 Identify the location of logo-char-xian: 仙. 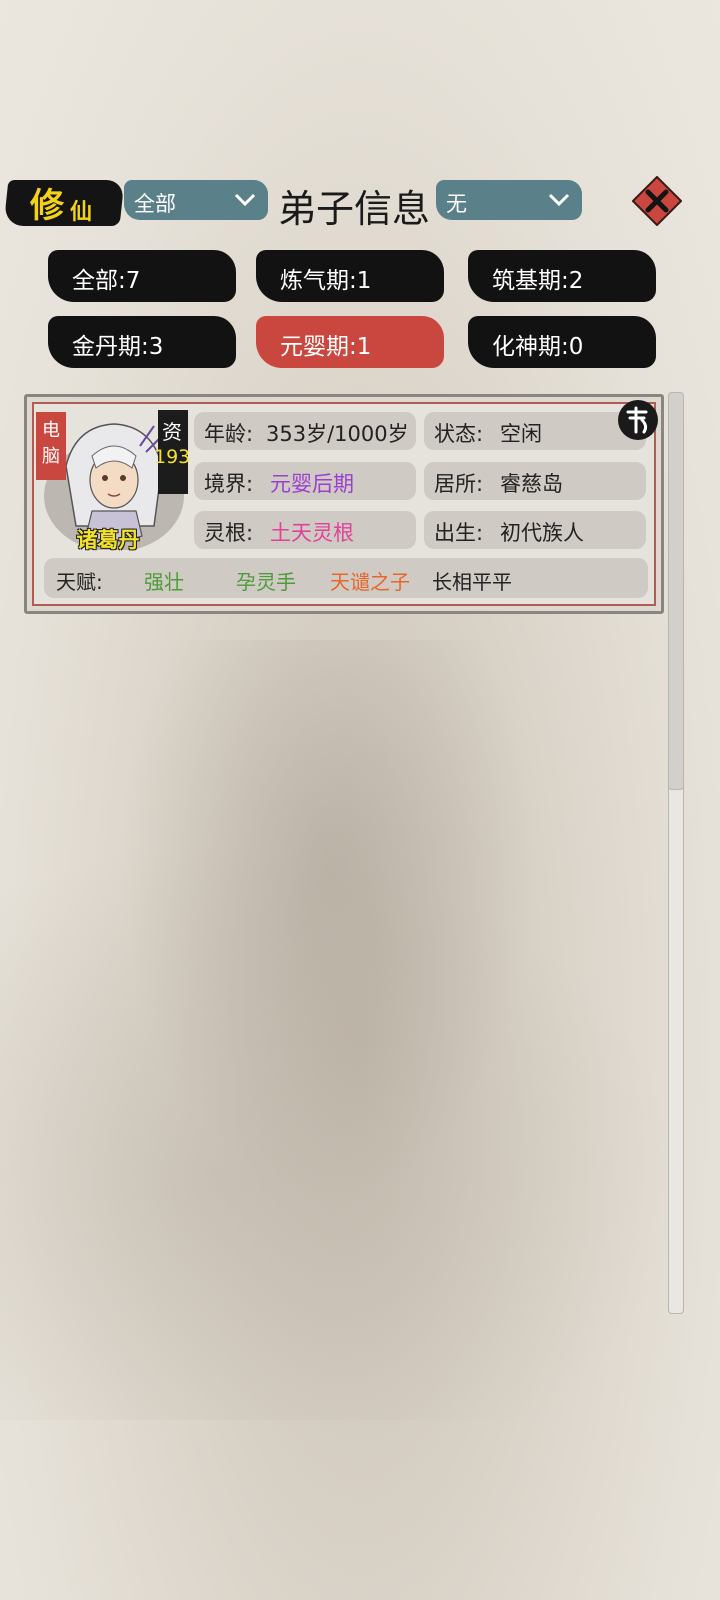
(81, 212).